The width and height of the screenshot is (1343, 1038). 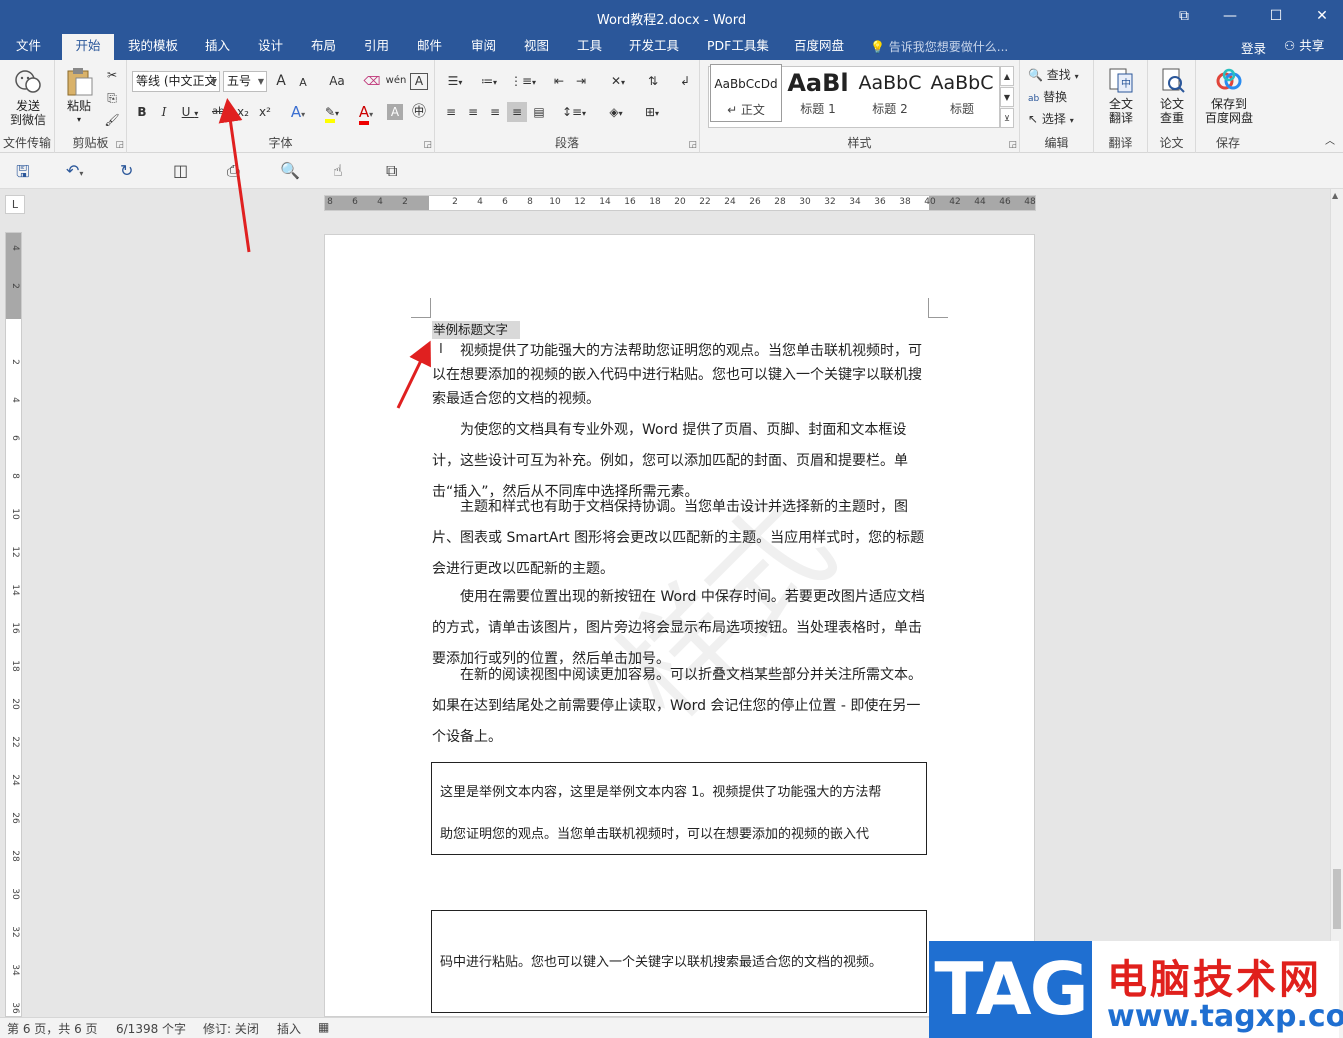 I want to click on text-effects-icon: A▾, so click(x=298, y=112).